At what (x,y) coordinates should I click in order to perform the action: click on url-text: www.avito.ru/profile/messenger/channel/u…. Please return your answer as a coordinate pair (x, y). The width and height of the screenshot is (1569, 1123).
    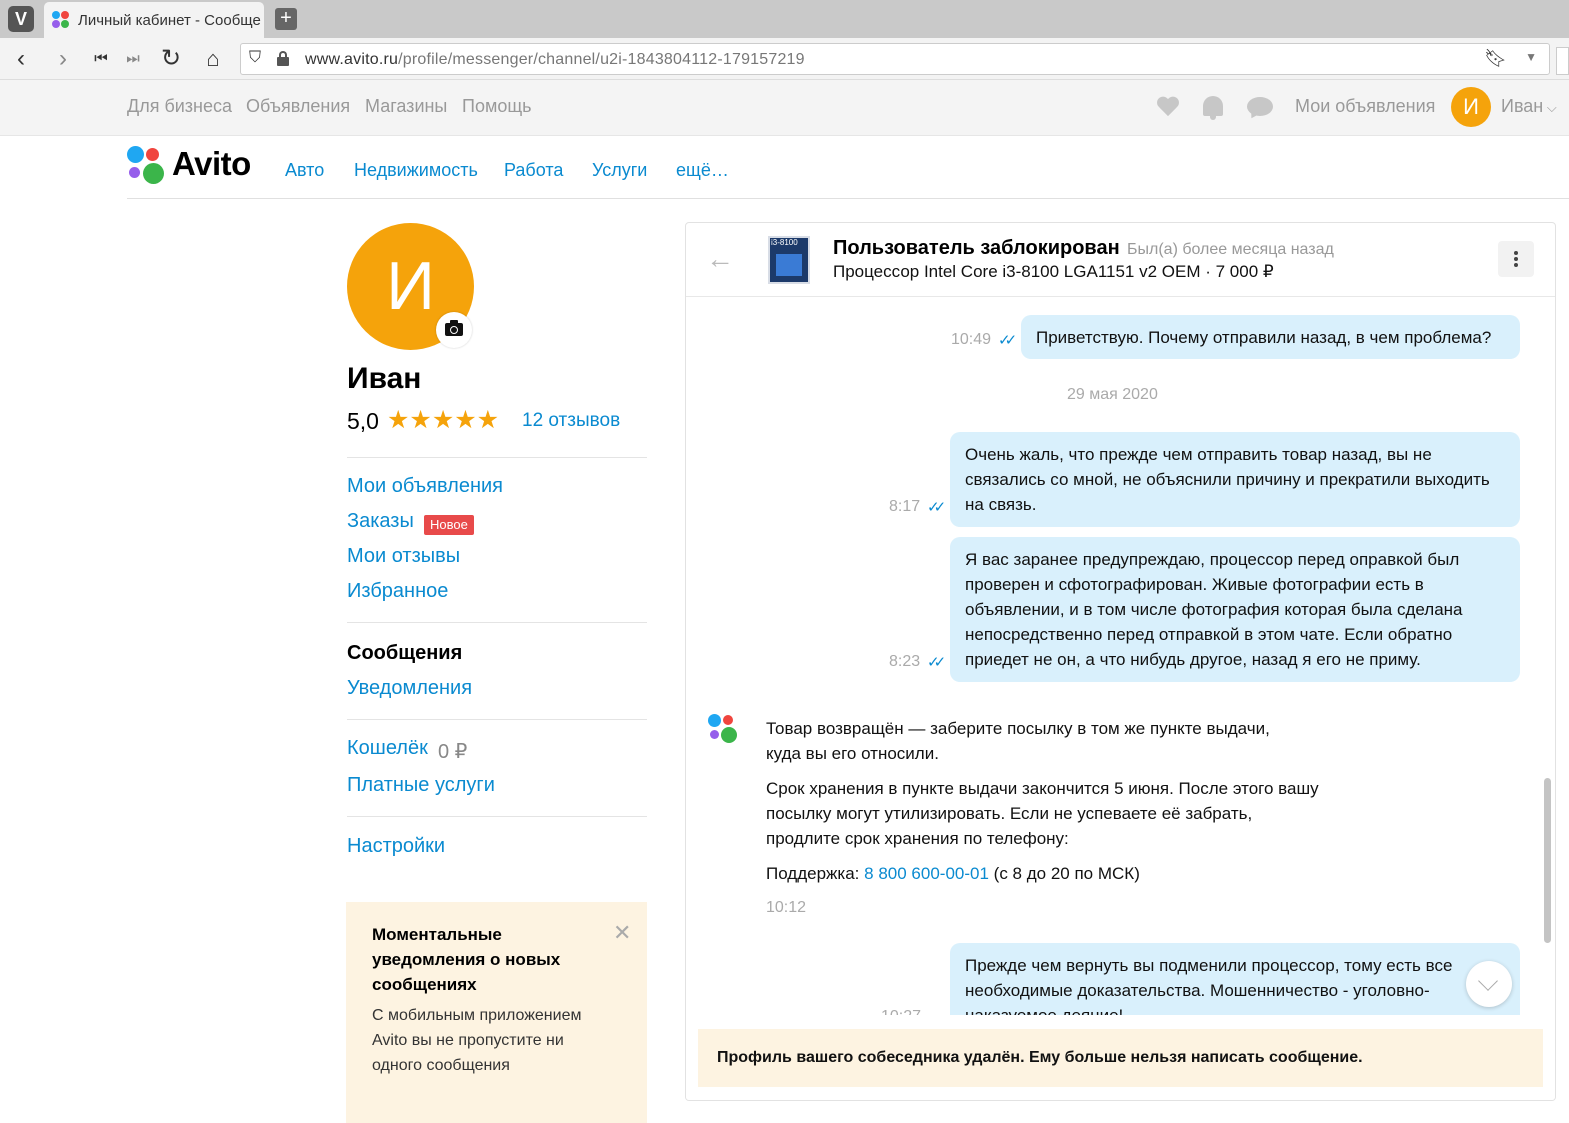
    Looking at the image, I should click on (555, 59).